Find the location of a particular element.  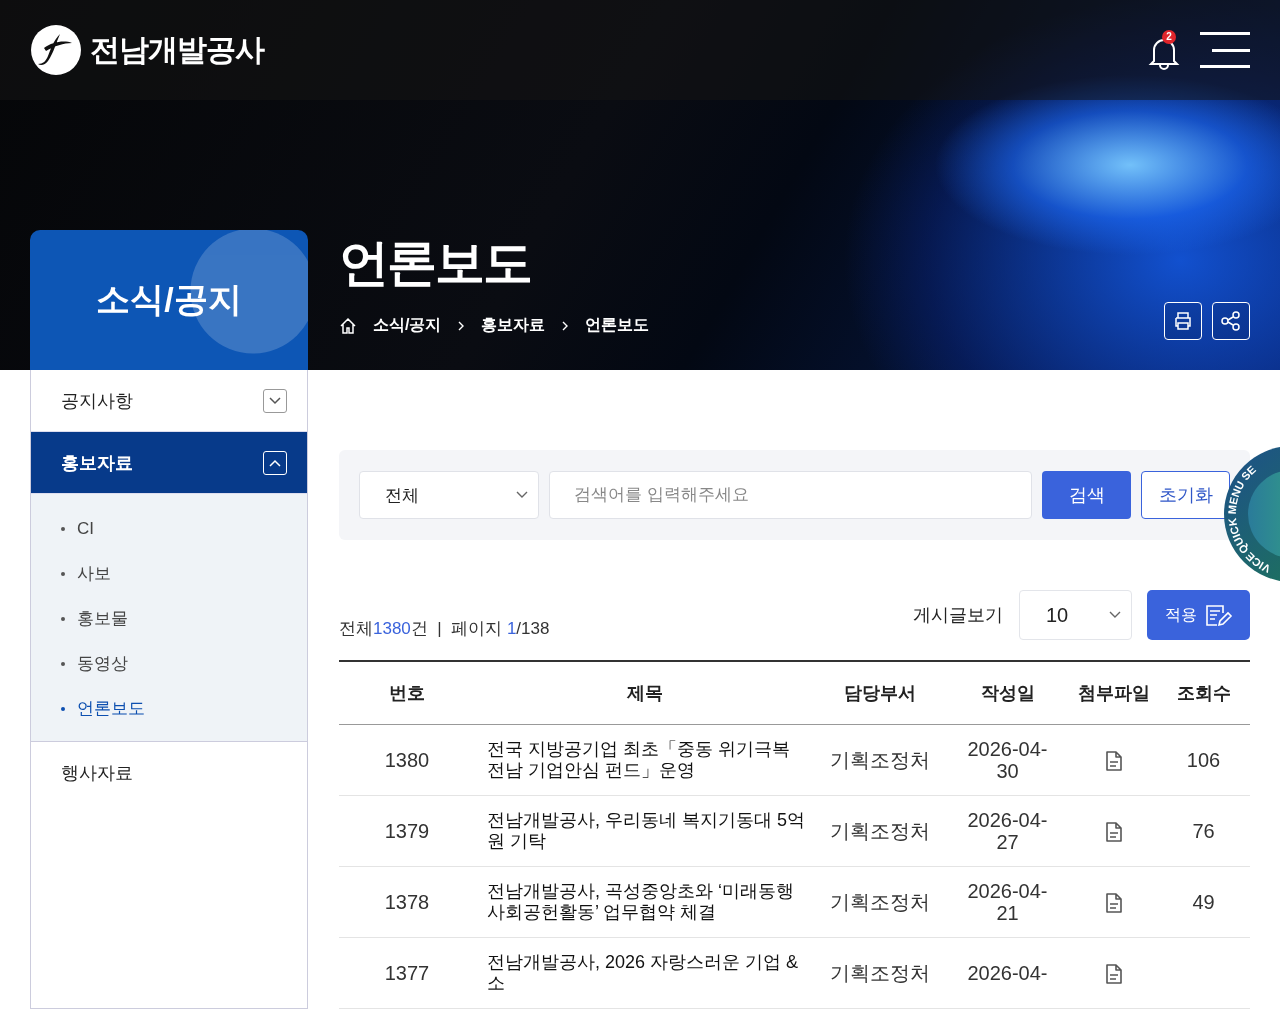

breadcrumb-link: 홍보자료 is located at coordinates (513, 325).